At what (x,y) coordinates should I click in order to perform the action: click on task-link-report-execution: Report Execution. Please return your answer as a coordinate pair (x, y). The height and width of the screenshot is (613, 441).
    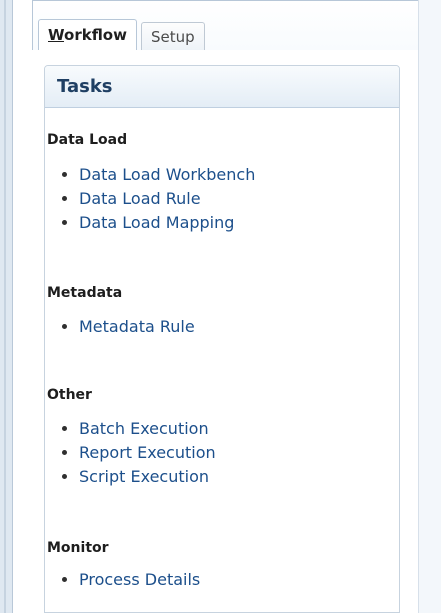
    Looking at the image, I should click on (147, 452).